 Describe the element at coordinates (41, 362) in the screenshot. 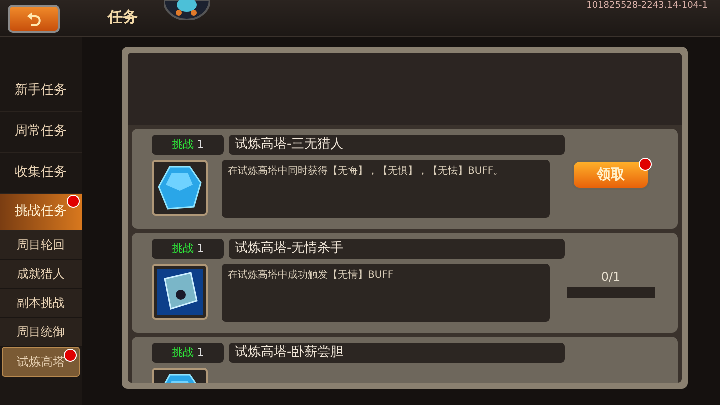

I see `sidebar-subtab: 试炼高塔` at that location.